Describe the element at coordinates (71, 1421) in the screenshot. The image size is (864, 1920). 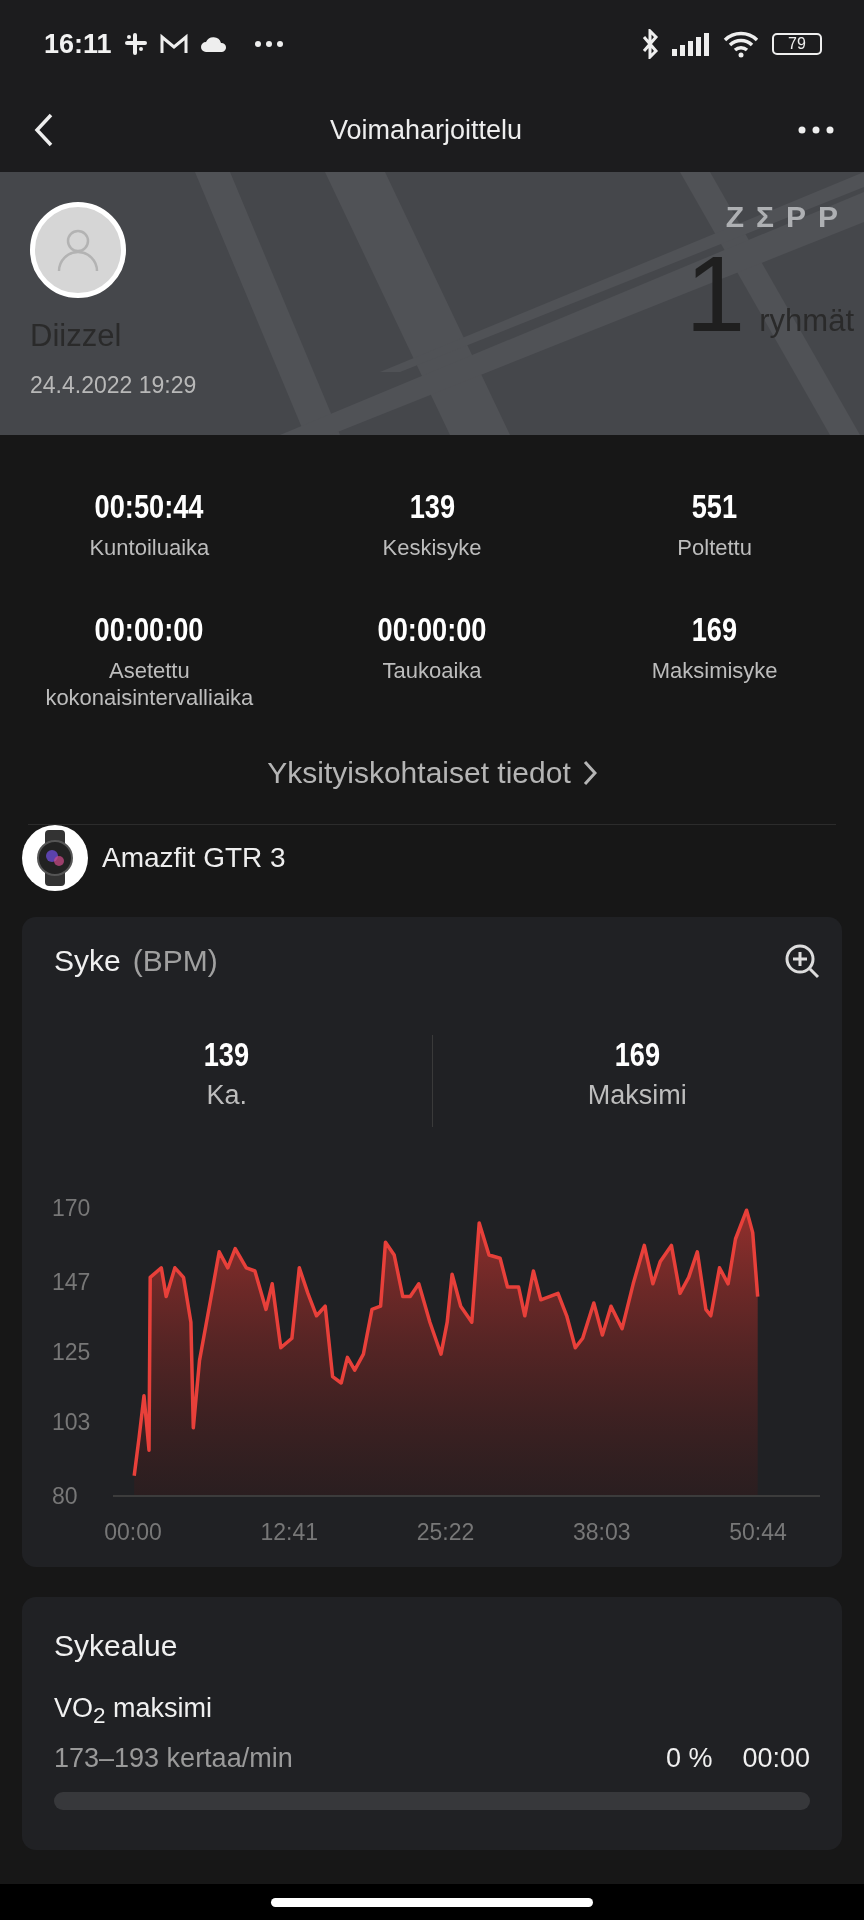
I see `y-axis-label: 103` at that location.